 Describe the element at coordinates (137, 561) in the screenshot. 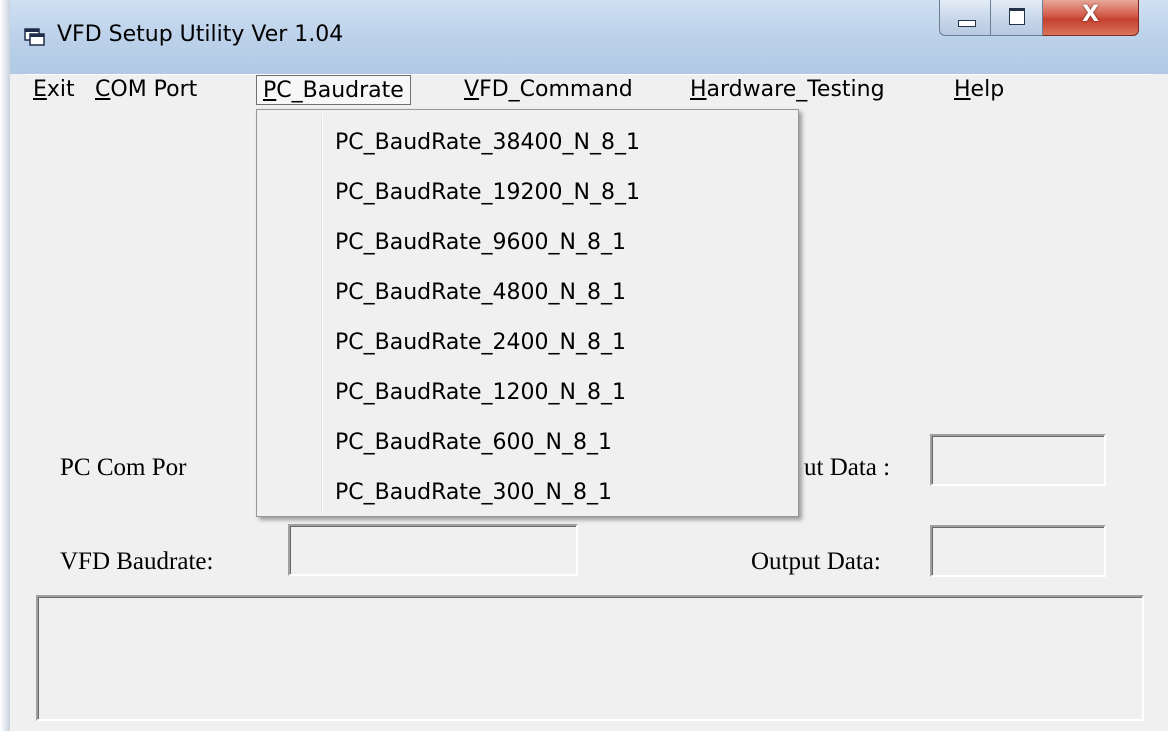

I see `vfd-baudrate-label: VFD Baudrate:` at that location.